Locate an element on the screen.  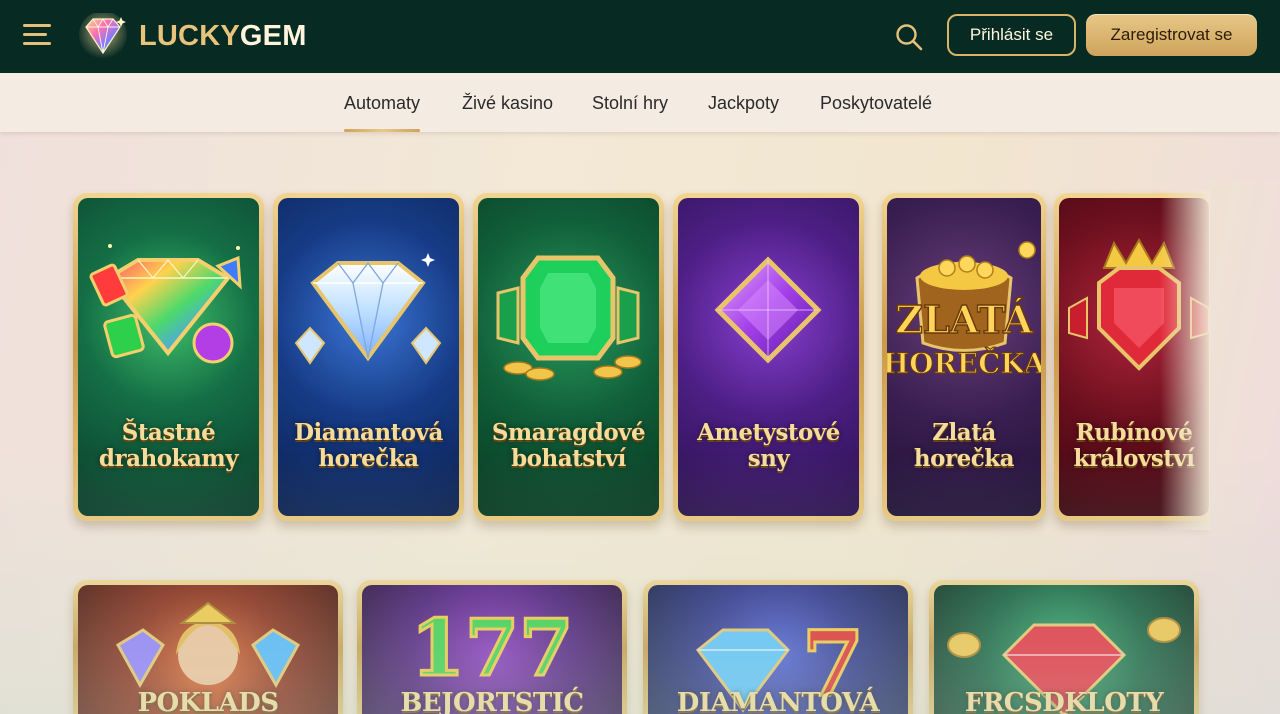
game-title: Zlatá horečka is located at coordinates (964, 445).